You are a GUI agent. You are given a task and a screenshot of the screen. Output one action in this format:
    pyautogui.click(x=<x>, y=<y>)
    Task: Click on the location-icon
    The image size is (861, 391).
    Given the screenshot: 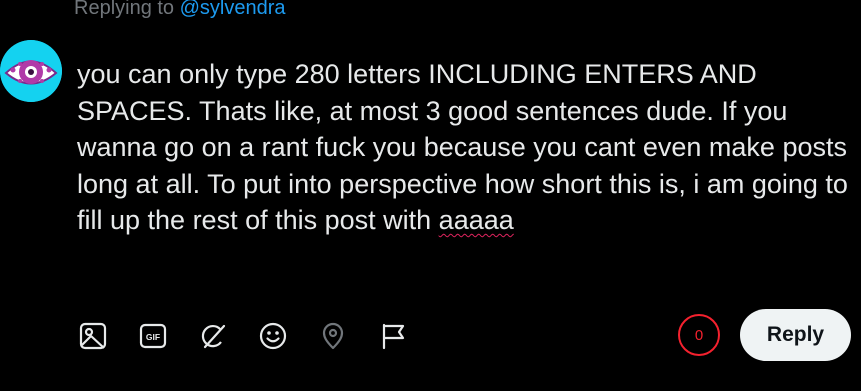 What is the action you would take?
    pyautogui.click(x=333, y=336)
    